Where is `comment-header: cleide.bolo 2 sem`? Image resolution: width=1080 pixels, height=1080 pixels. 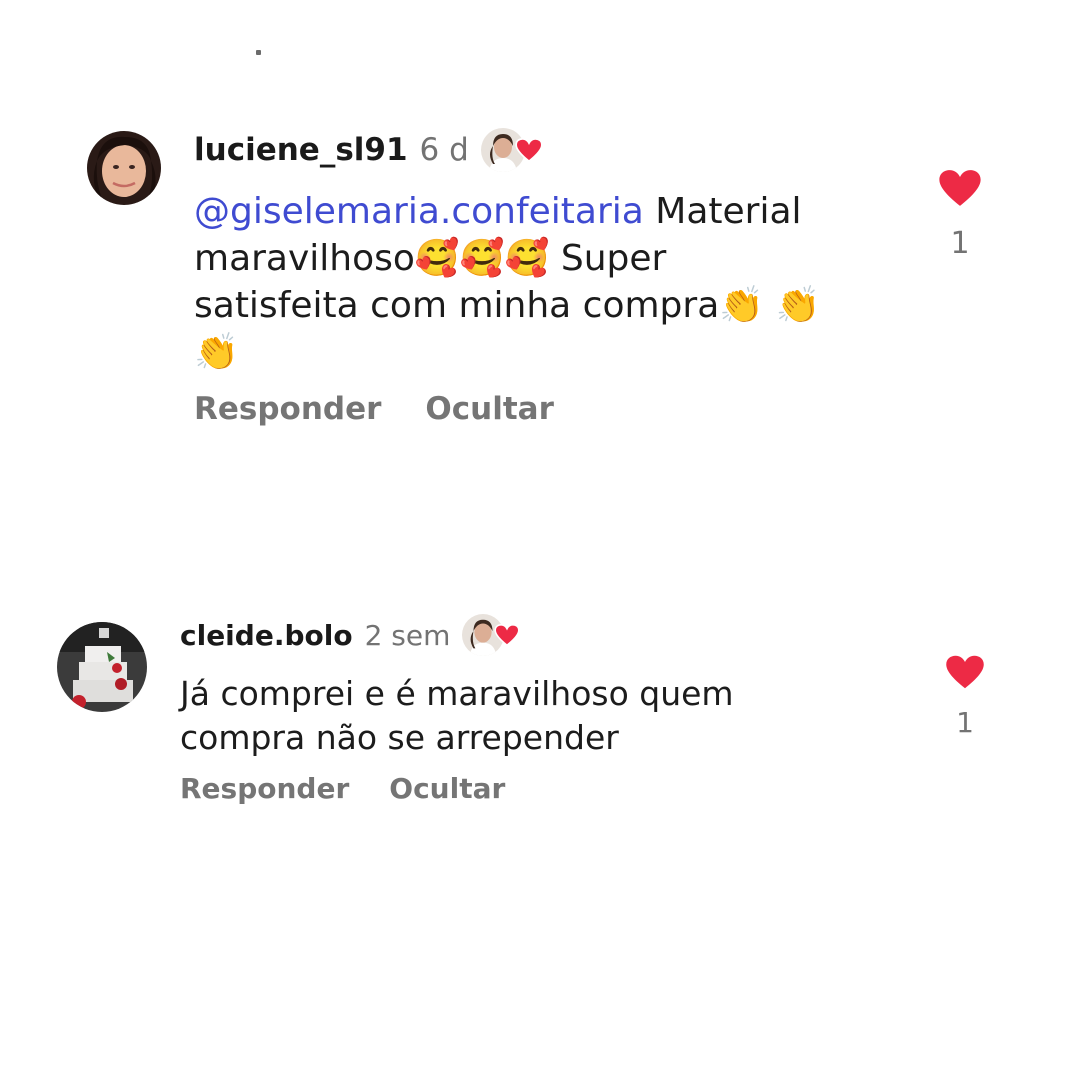
comment-header: cleide.bolo 2 sem is located at coordinates (350, 635).